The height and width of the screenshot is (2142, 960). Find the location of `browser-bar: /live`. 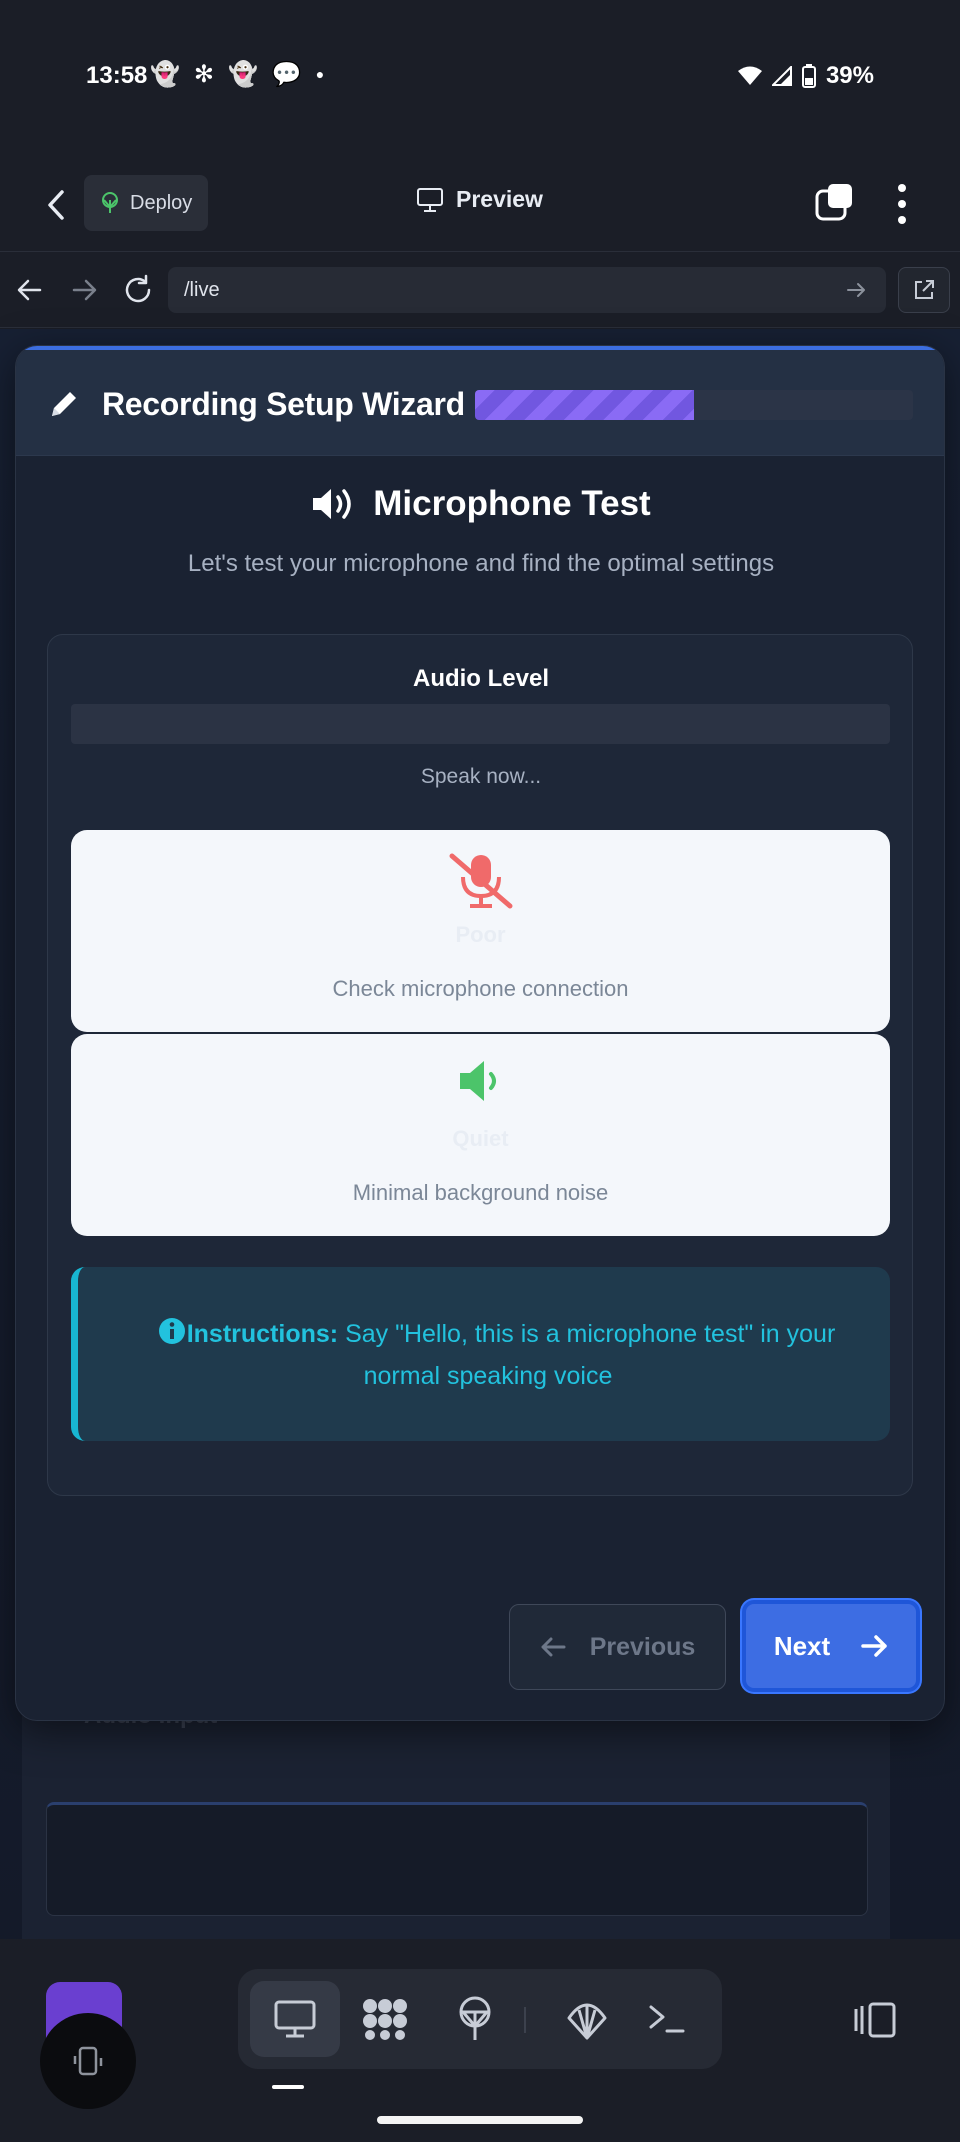

browser-bar: /live is located at coordinates (480, 290).